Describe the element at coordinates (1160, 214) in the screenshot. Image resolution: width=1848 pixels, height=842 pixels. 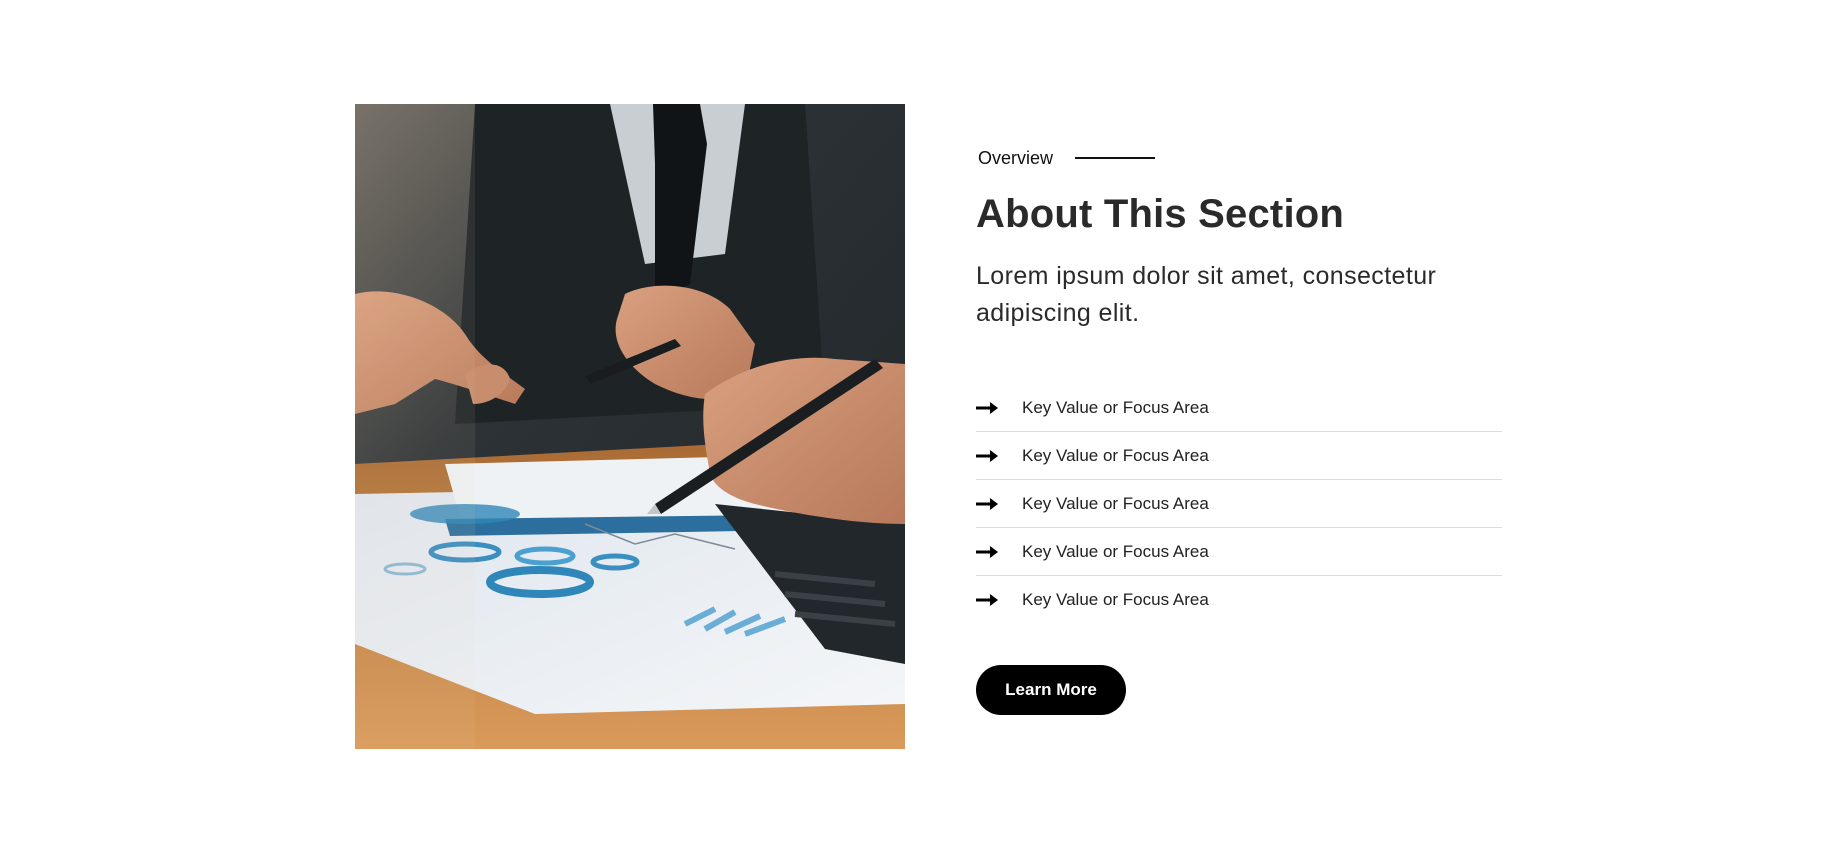
I see `section-title: About This Section` at that location.